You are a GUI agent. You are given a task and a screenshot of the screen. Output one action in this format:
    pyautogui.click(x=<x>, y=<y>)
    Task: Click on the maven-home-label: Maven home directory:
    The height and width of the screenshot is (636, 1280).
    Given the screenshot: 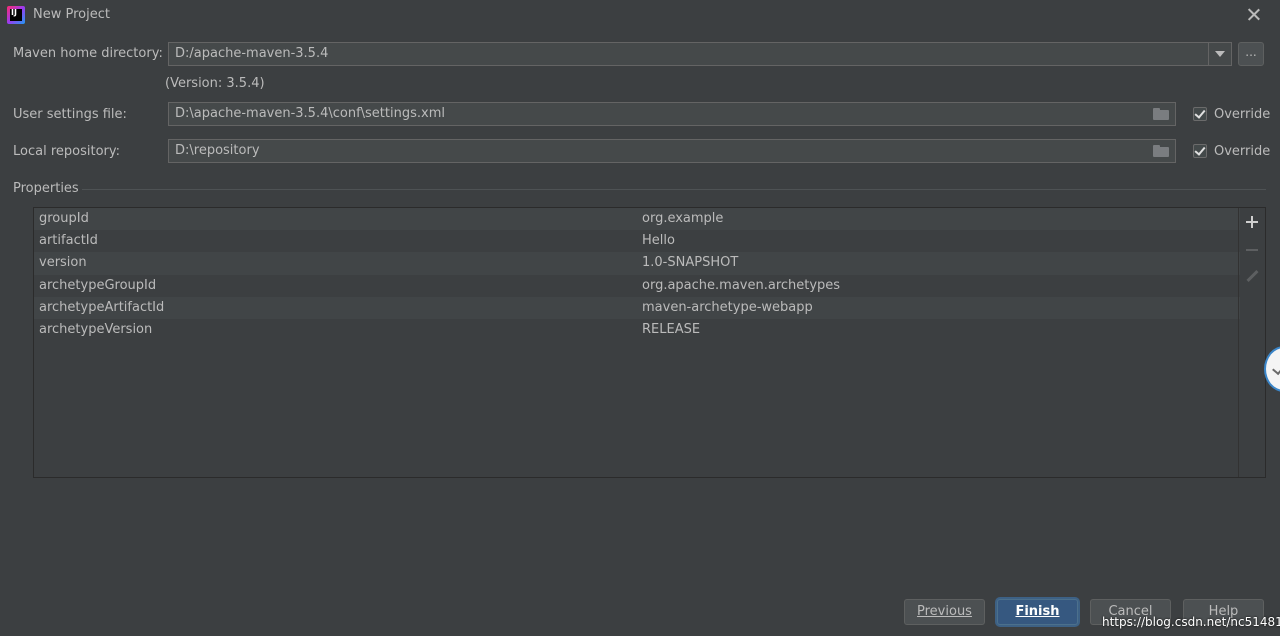 What is the action you would take?
    pyautogui.click(x=88, y=53)
    